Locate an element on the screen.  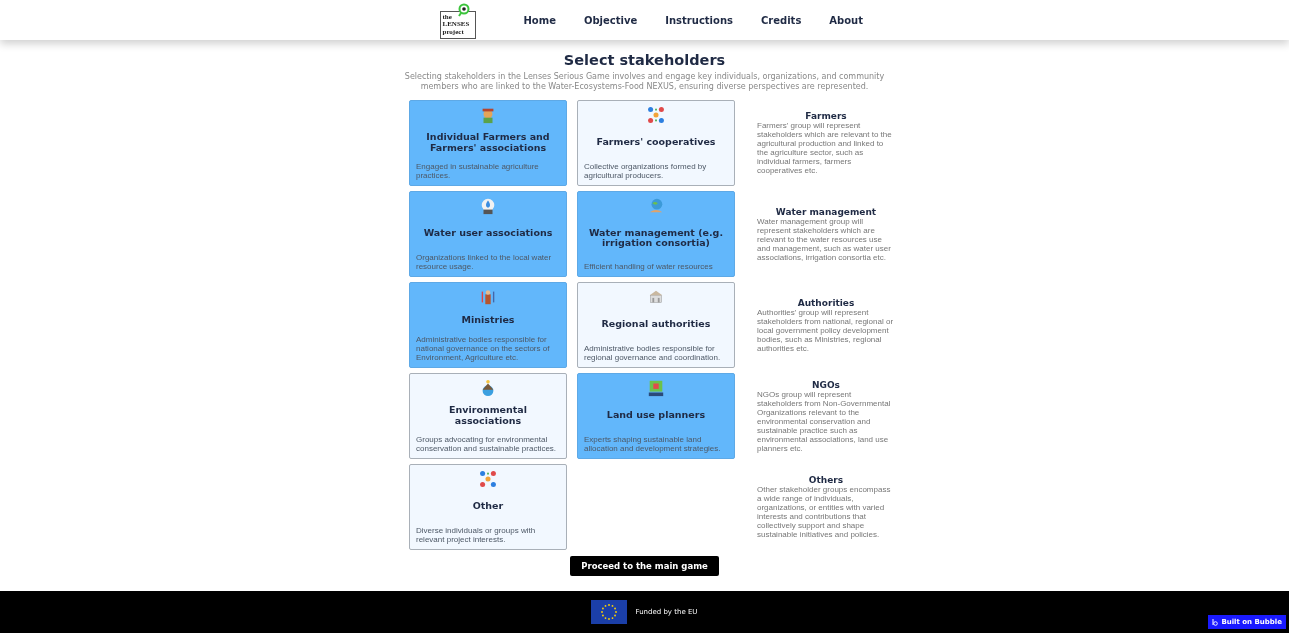
water-drop-icon is located at coordinates (488, 206).